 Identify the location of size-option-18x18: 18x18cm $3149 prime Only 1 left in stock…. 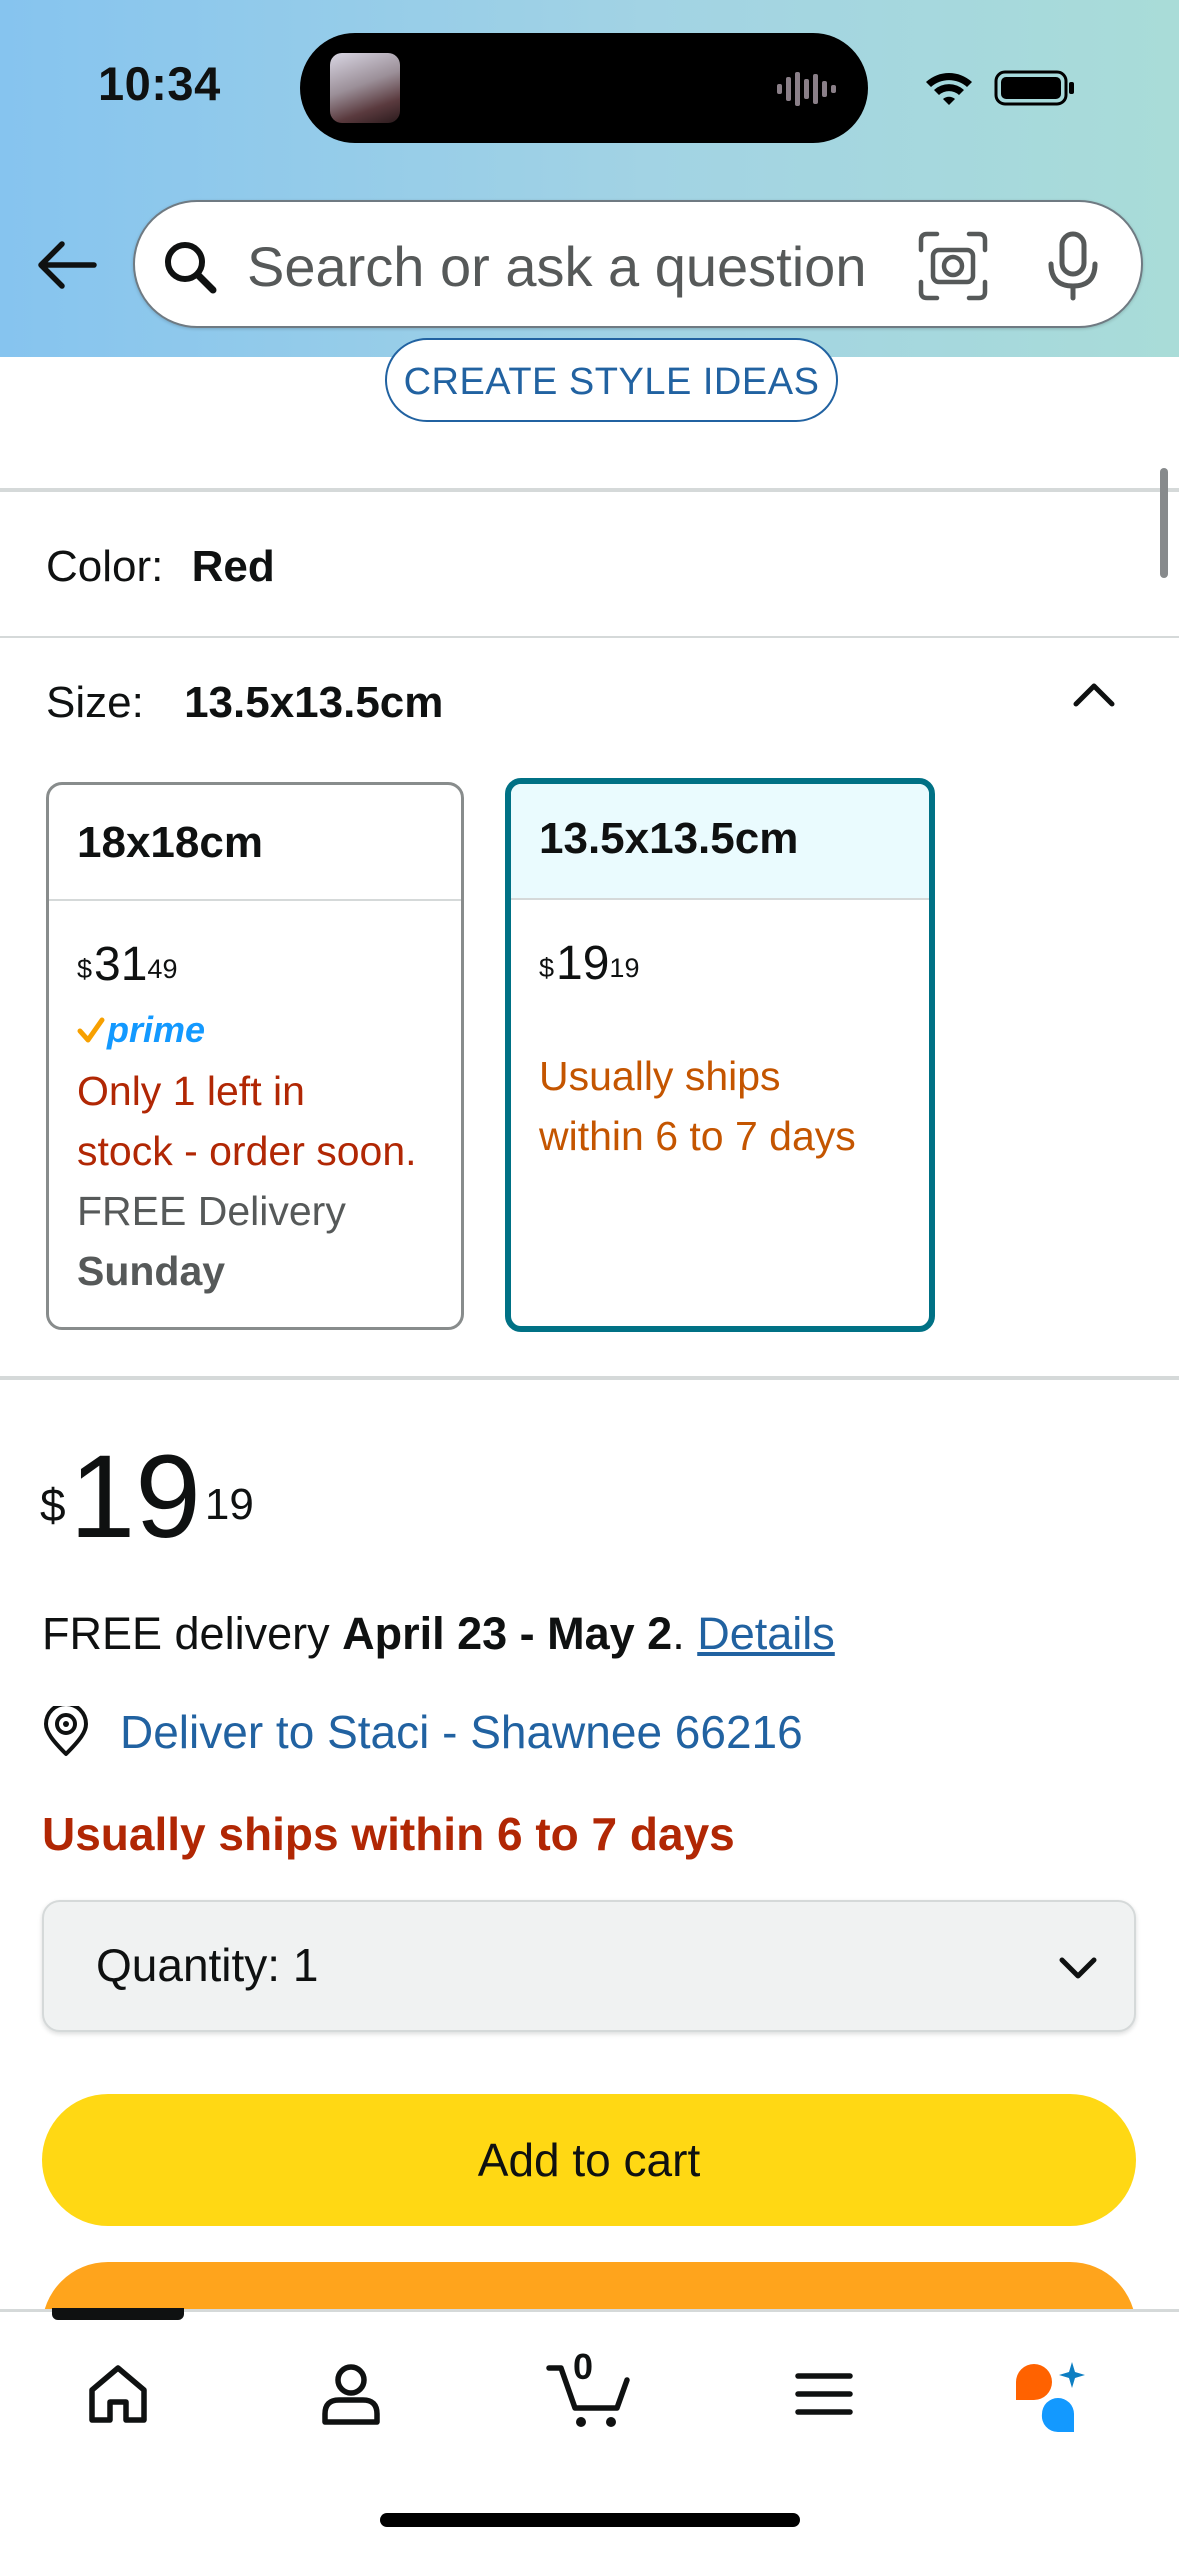
(255, 1056).